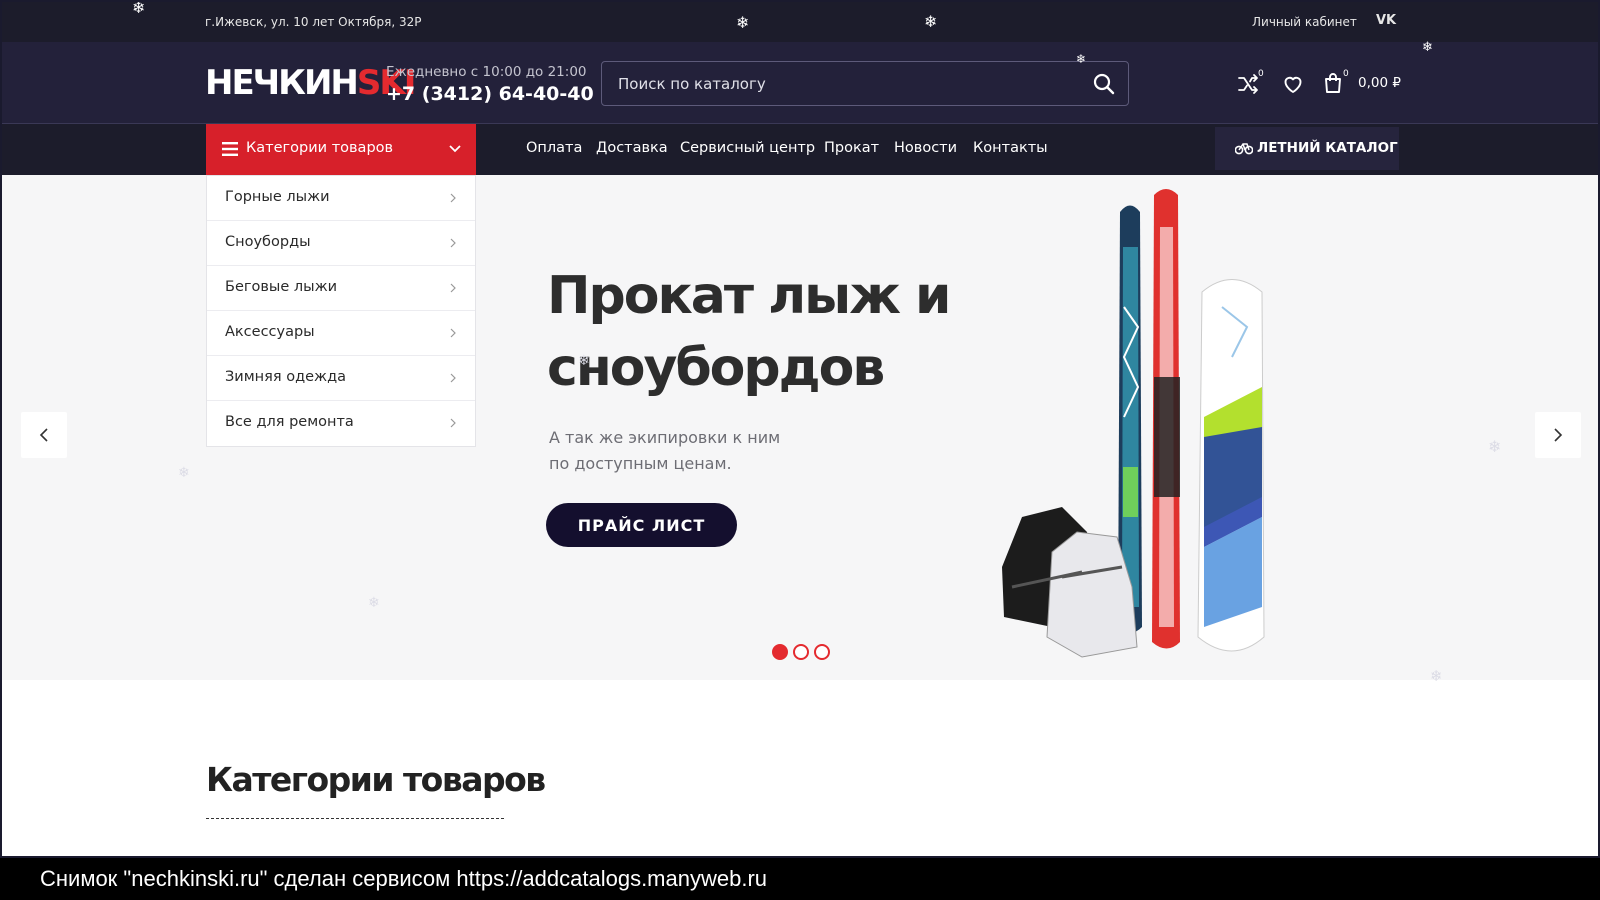  Describe the element at coordinates (277, 197) in the screenshot. I see `sidebar-item-label: Горные лыжи` at that location.